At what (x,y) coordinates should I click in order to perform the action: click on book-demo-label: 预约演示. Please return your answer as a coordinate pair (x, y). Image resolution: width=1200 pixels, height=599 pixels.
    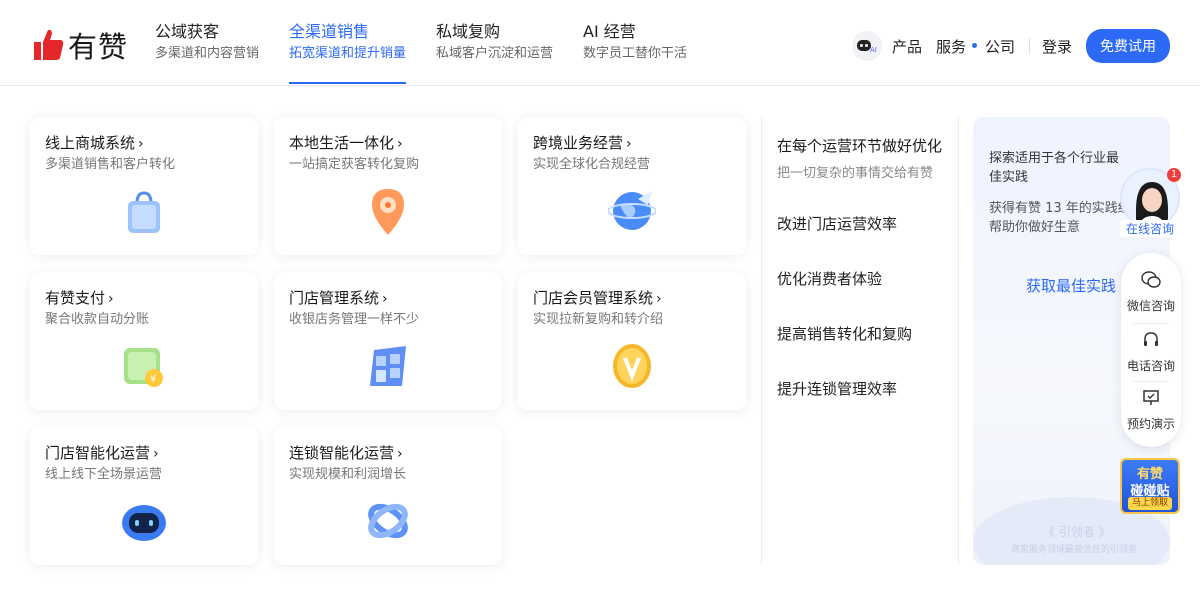
    Looking at the image, I should click on (1150, 424).